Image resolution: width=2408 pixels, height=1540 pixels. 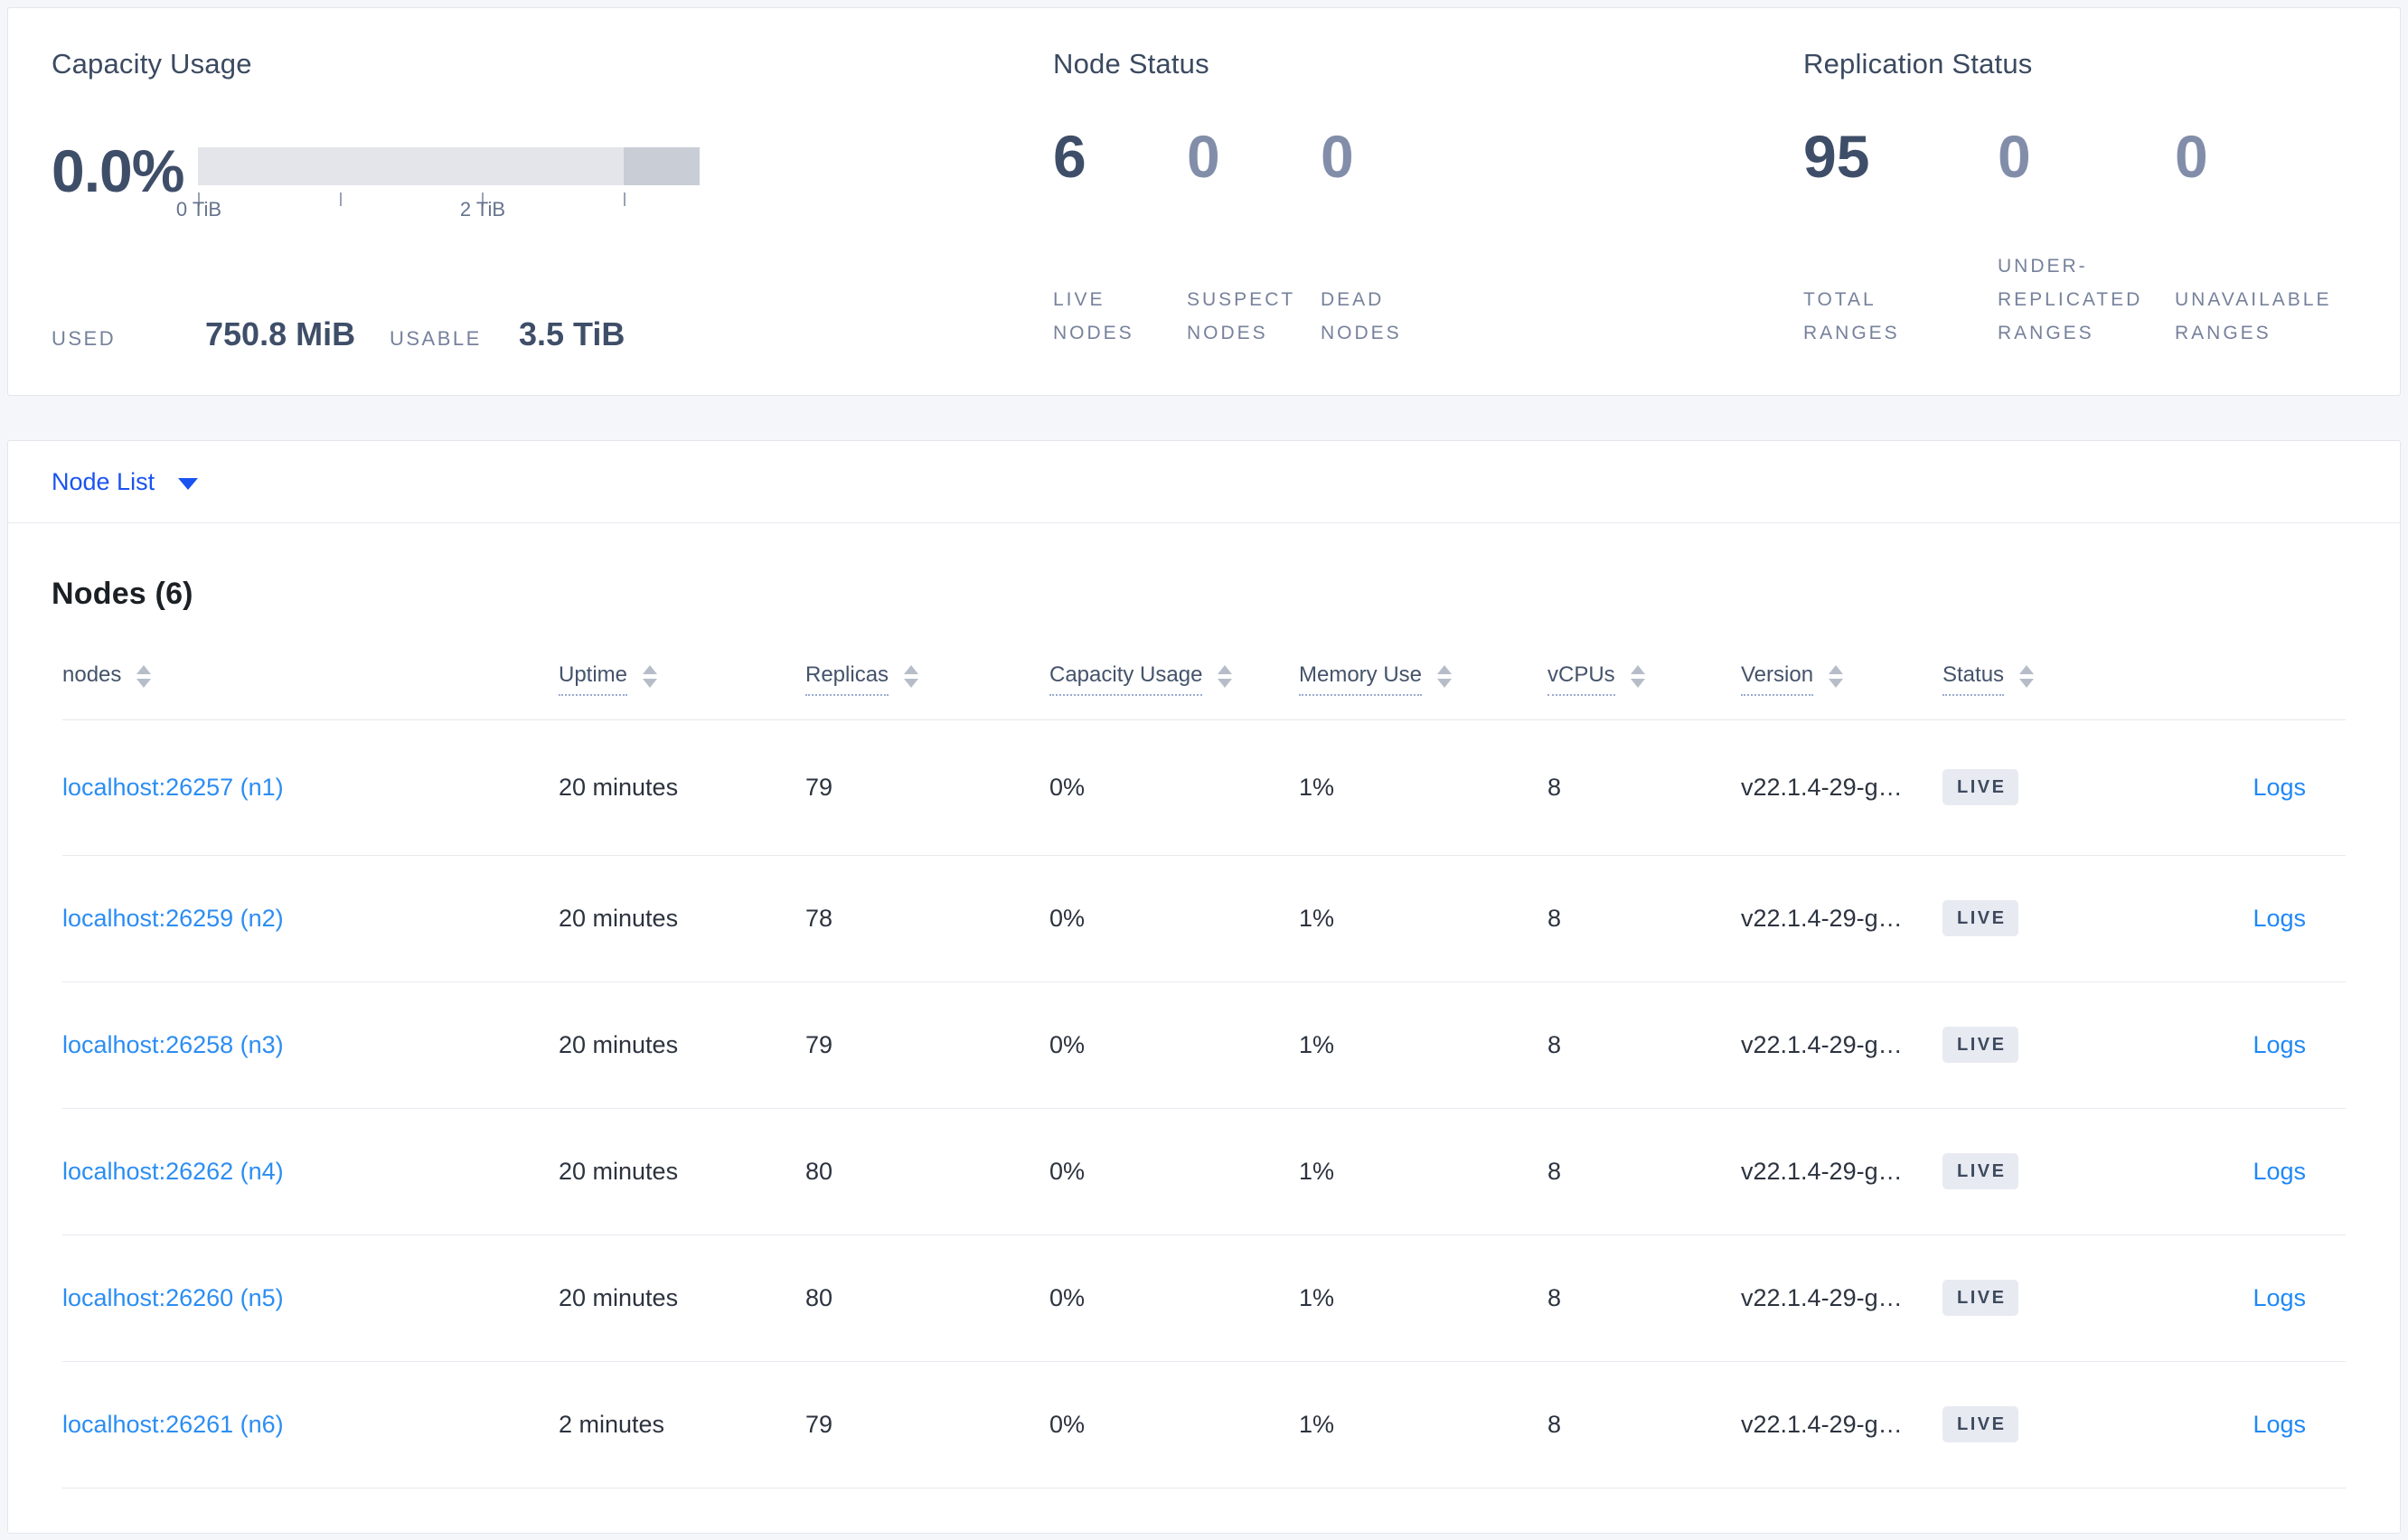 I want to click on used-label: USED, so click(x=84, y=338).